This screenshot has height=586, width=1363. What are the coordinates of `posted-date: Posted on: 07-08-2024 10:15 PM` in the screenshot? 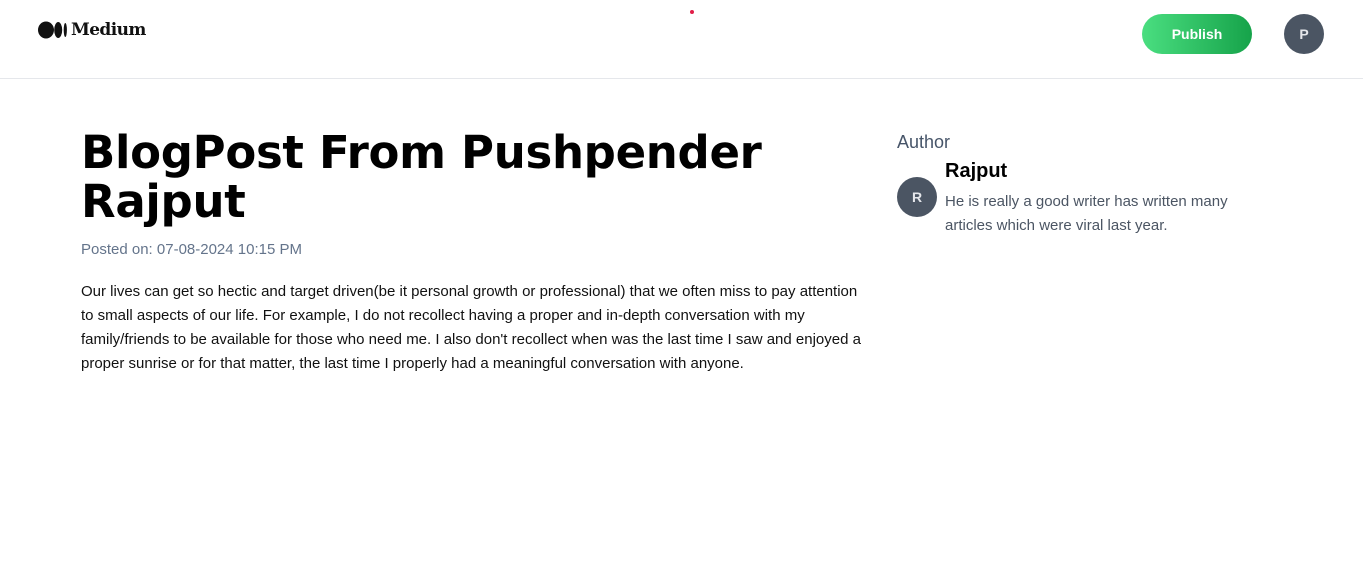 It's located at (191, 249).